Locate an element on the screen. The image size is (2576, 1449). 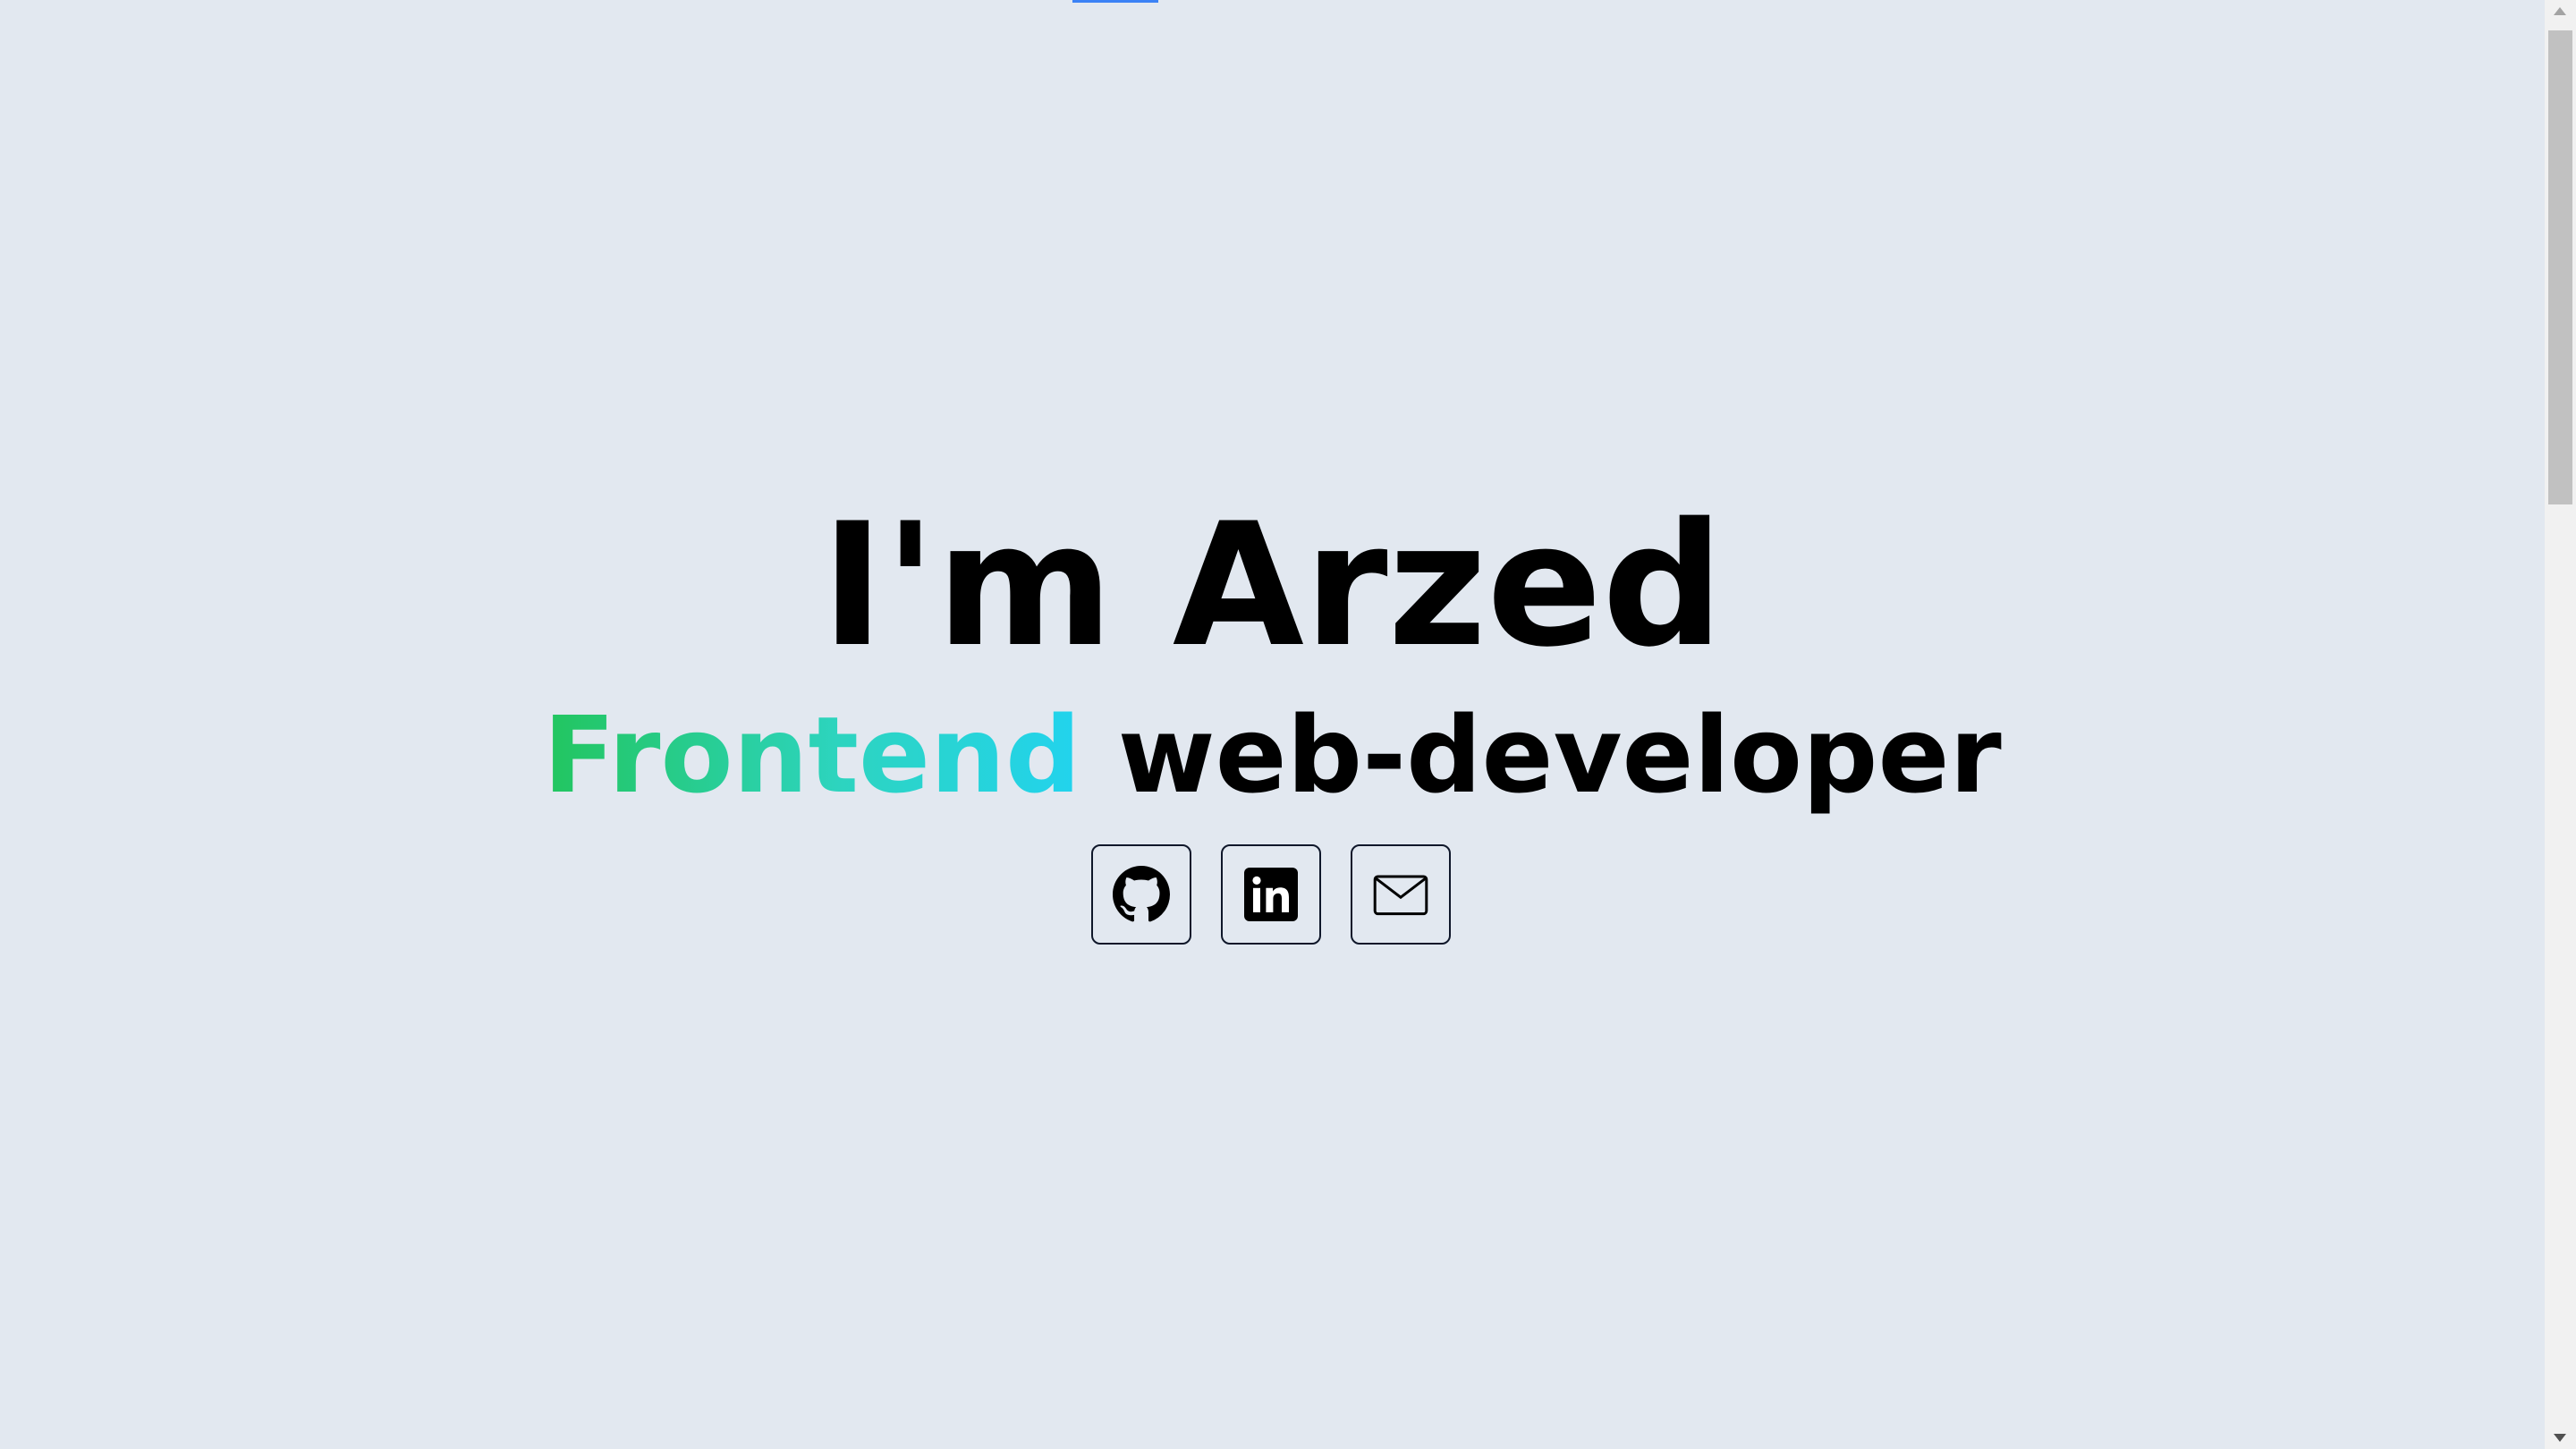
linkedin-link-button is located at coordinates (1271, 894).